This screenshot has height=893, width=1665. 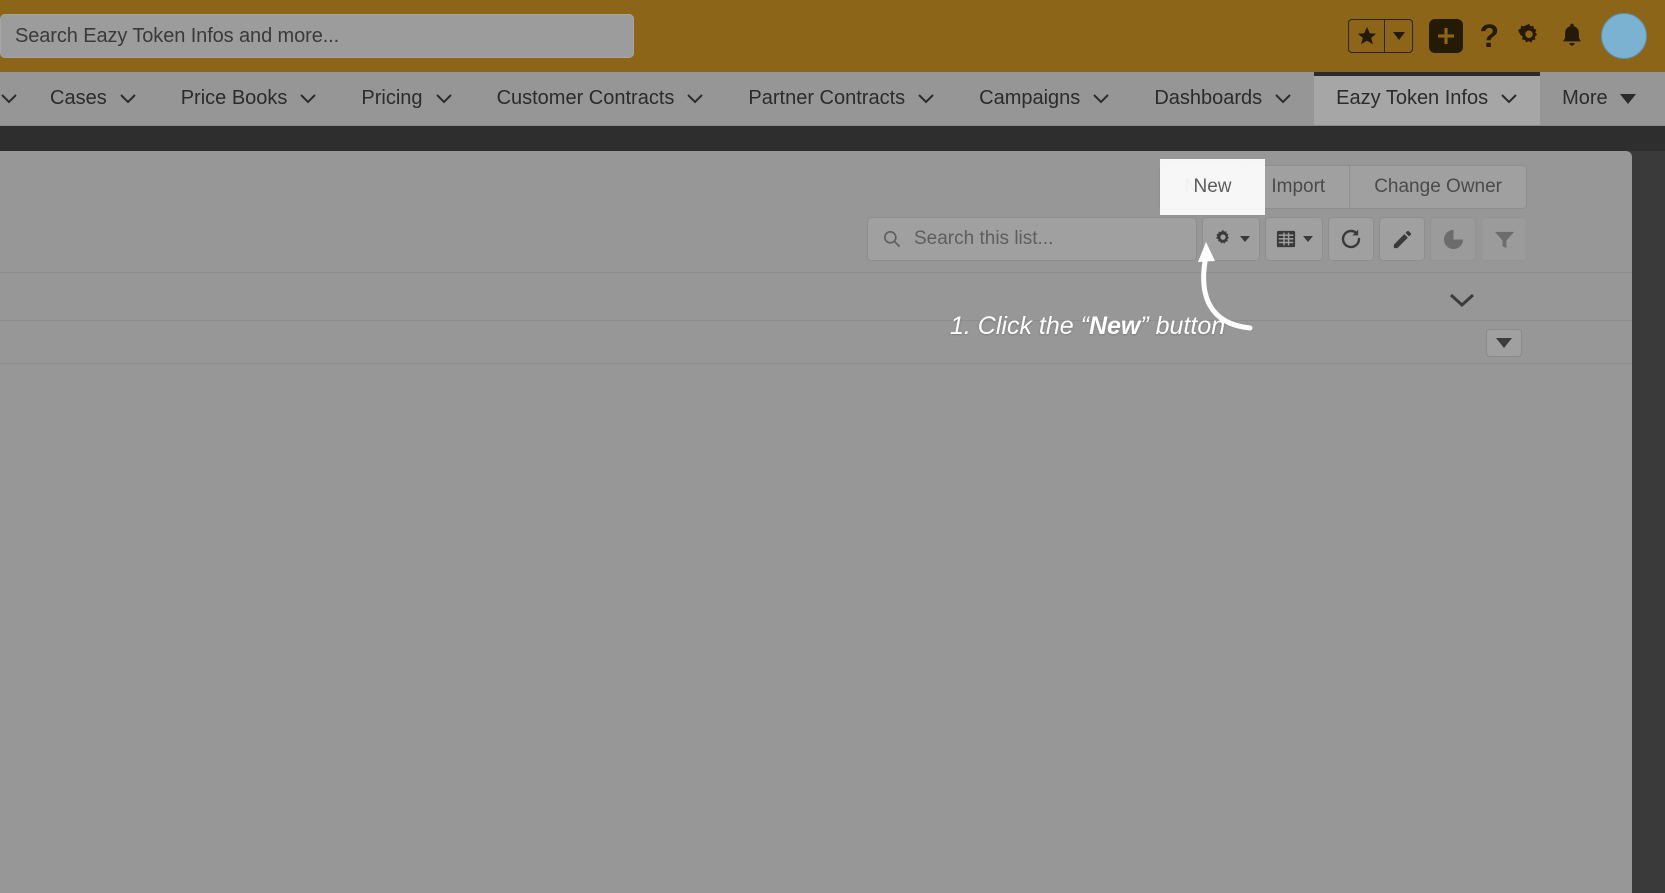 I want to click on header-icon-group: ?, so click(x=1497, y=36).